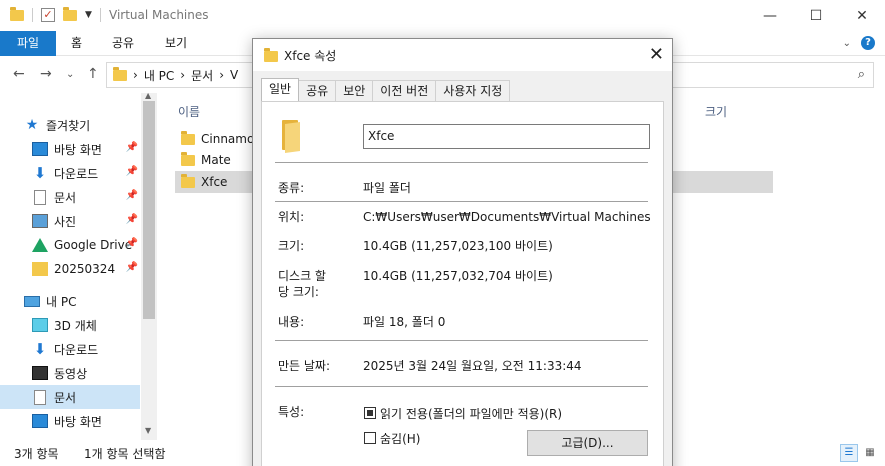  Describe the element at coordinates (71, 373) in the screenshot. I see `nav-label: 동영상` at that location.